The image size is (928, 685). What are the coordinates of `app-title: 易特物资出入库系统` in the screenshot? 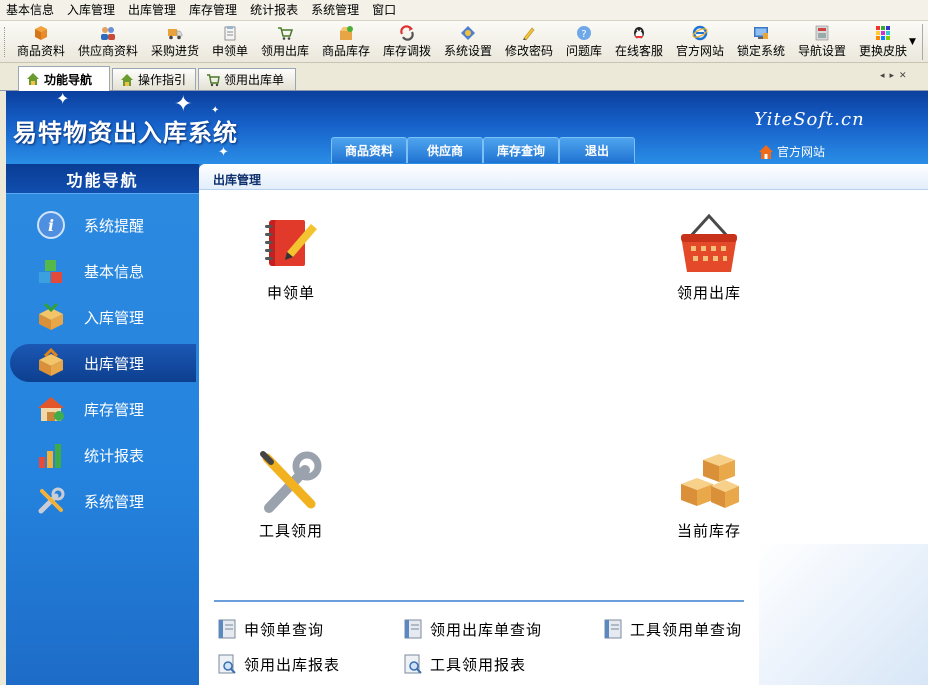 It's located at (125, 133).